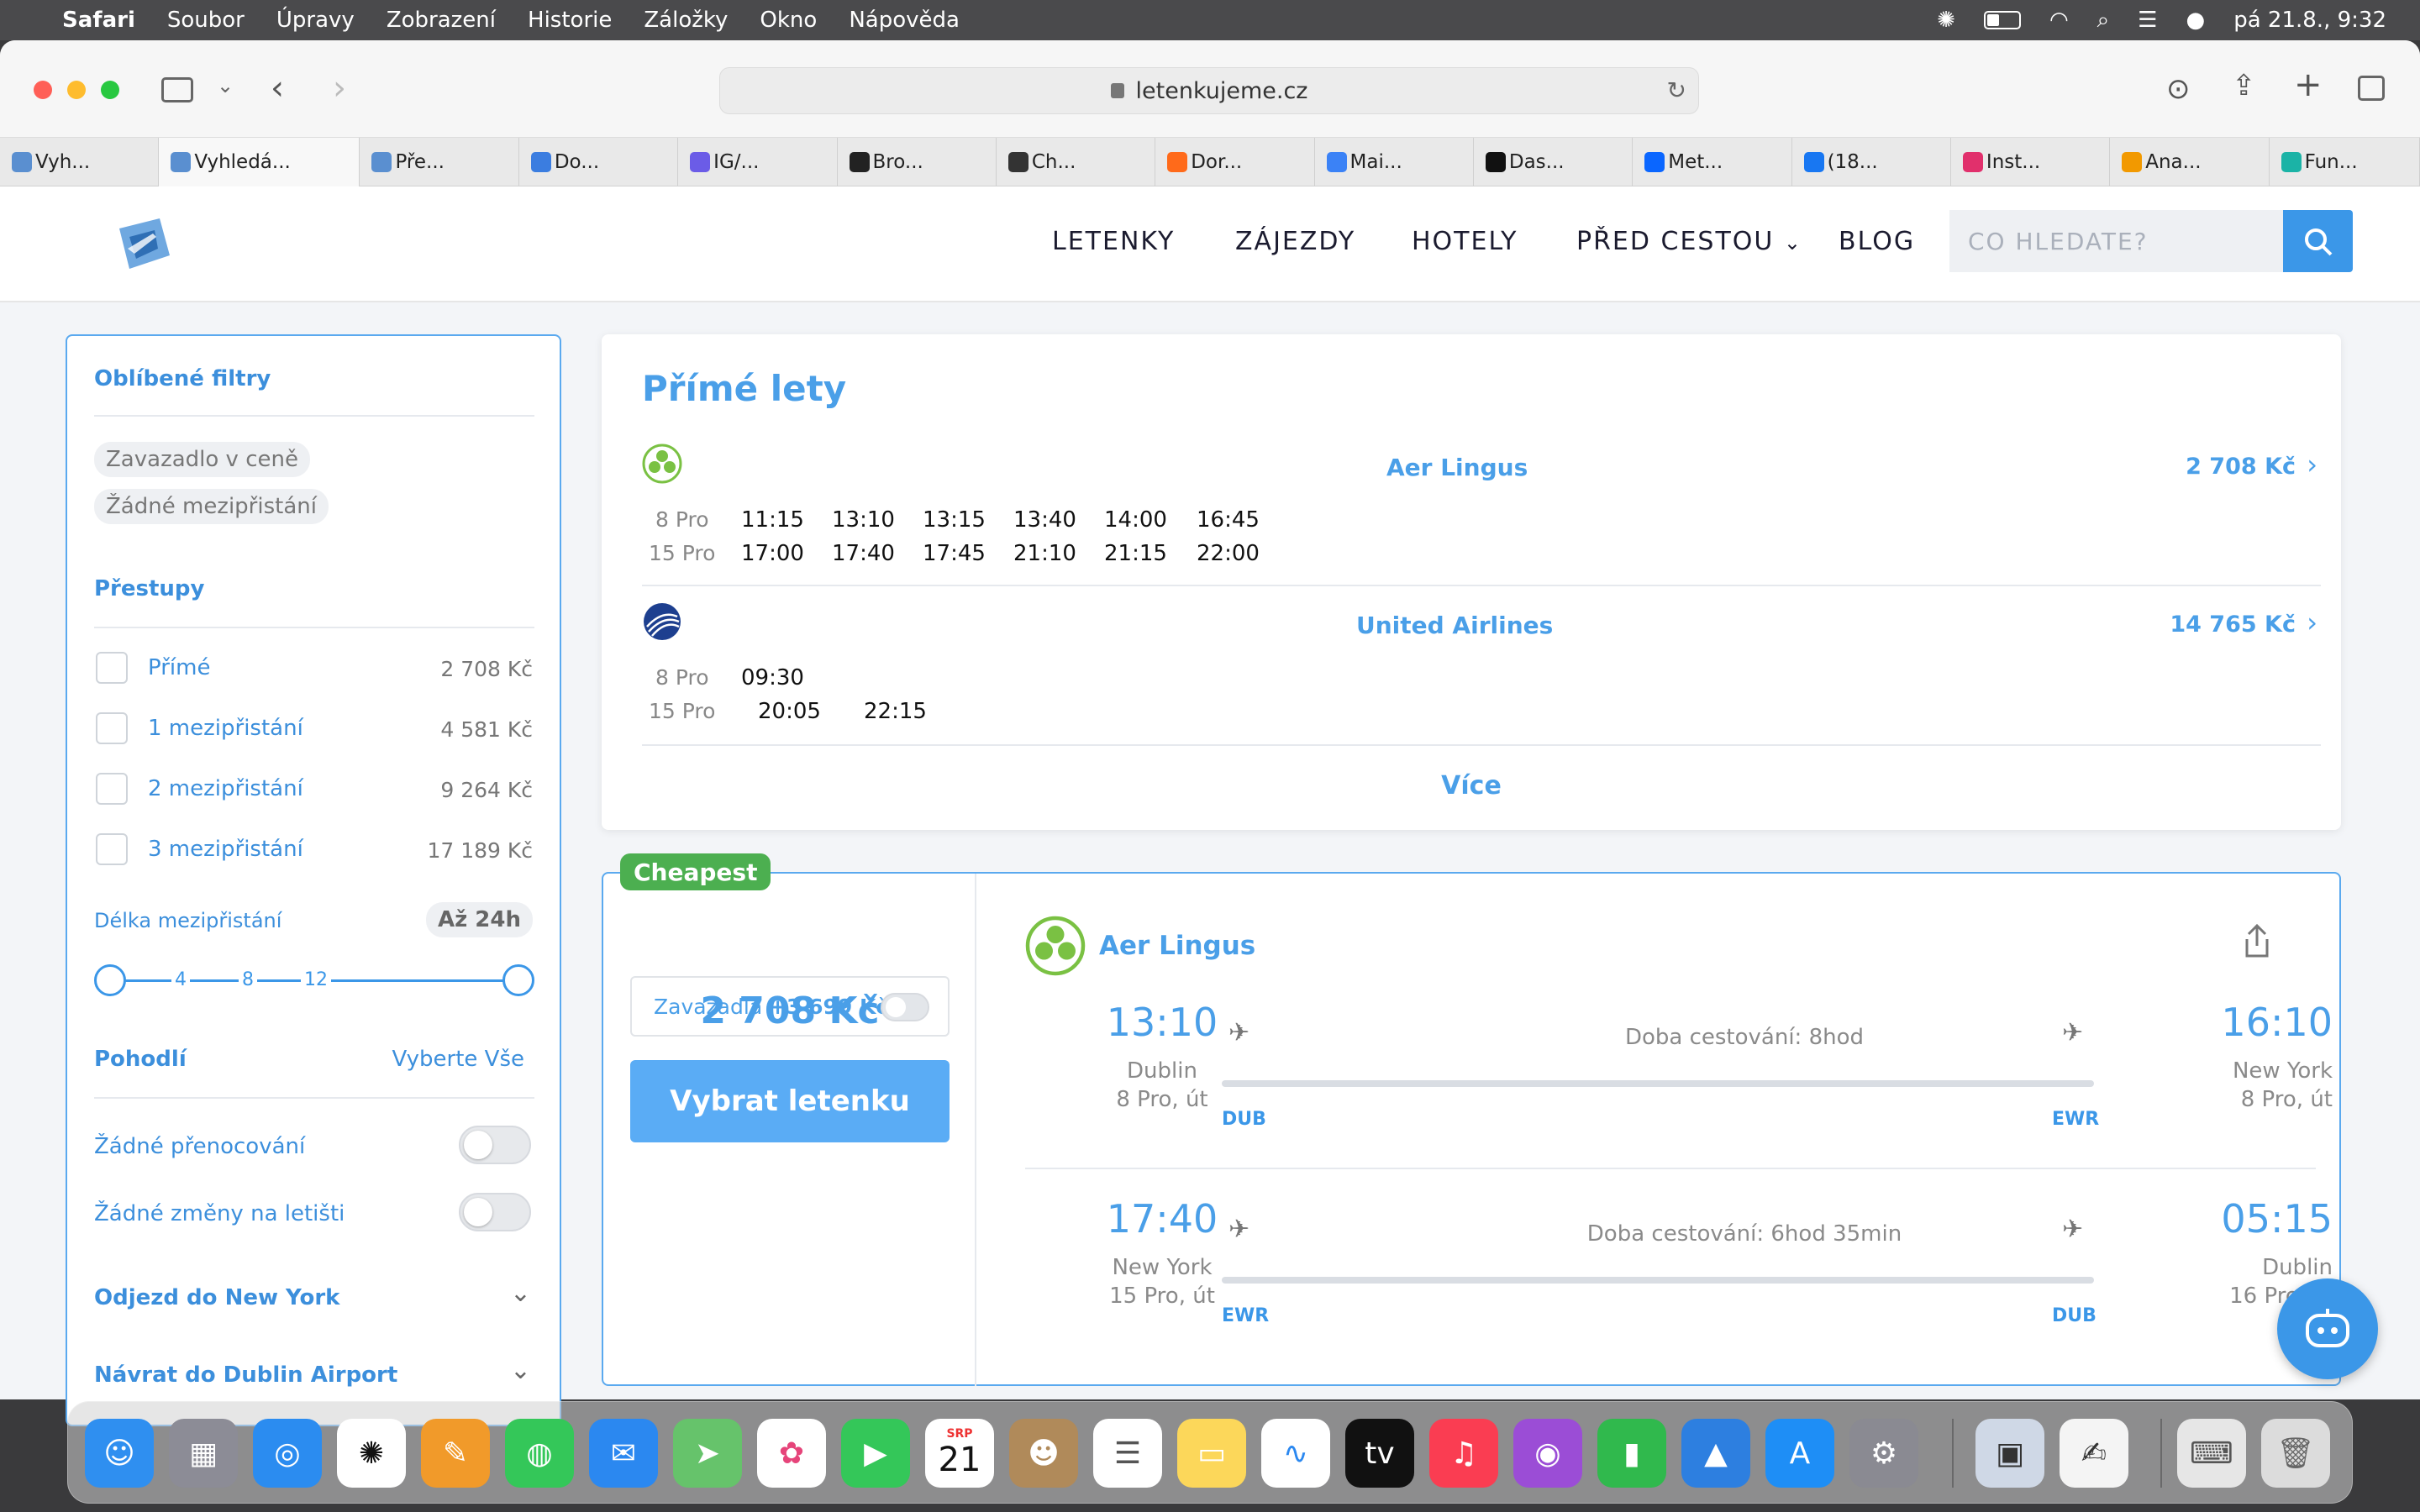 Image resolution: width=2420 pixels, height=1512 pixels. I want to click on checkbox-3-stops, so click(112, 849).